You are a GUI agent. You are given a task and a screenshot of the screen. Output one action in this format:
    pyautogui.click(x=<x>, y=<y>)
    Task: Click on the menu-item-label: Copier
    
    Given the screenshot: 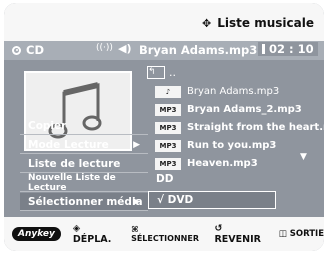 What is the action you would take?
    pyautogui.click(x=47, y=125)
    